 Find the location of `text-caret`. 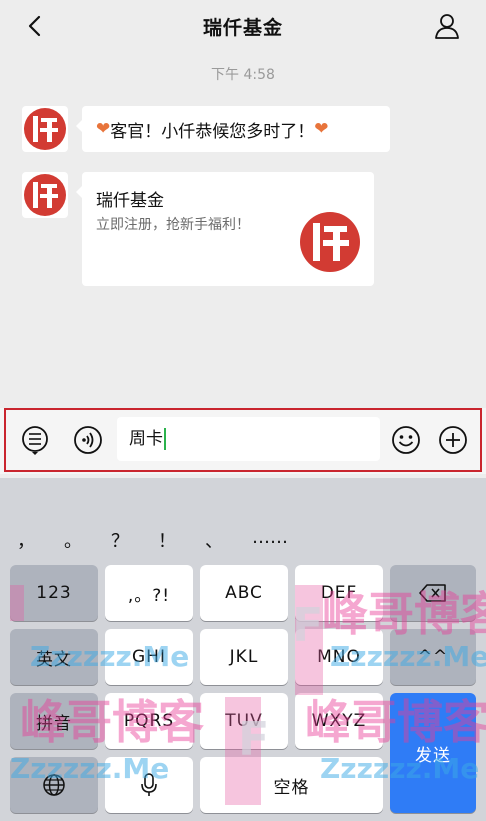

text-caret is located at coordinates (165, 439).